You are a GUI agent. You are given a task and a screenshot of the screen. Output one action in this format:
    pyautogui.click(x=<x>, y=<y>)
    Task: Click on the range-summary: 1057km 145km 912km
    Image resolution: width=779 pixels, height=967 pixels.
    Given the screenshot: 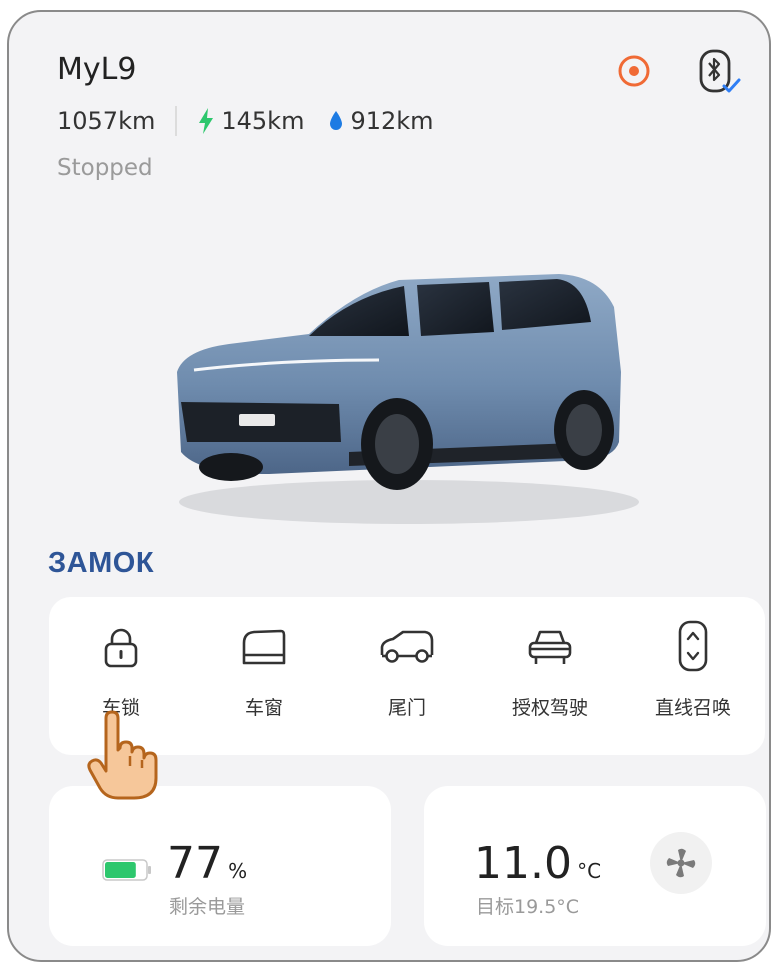 What is the action you would take?
    pyautogui.click(x=245, y=121)
    